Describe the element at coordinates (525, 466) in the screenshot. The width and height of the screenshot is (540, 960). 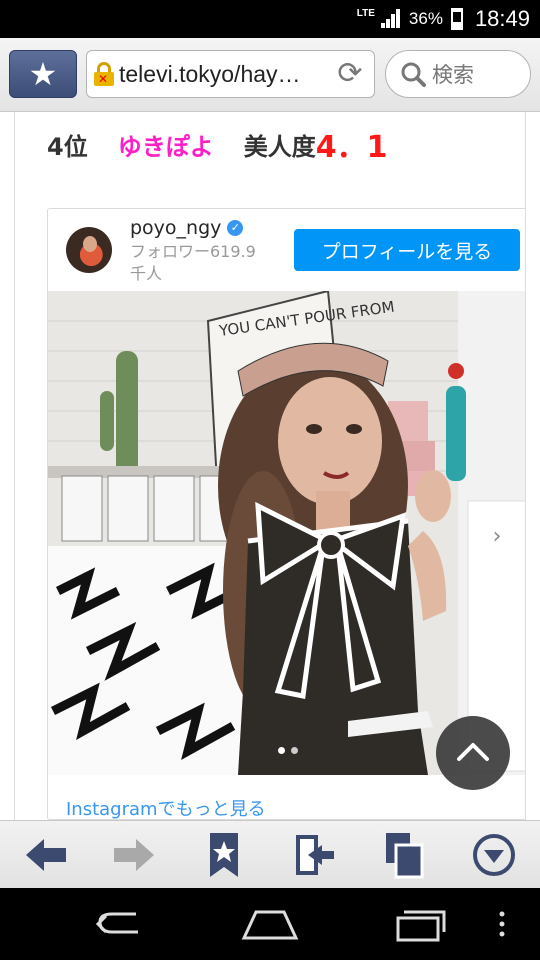
I see `content-frame-right` at that location.